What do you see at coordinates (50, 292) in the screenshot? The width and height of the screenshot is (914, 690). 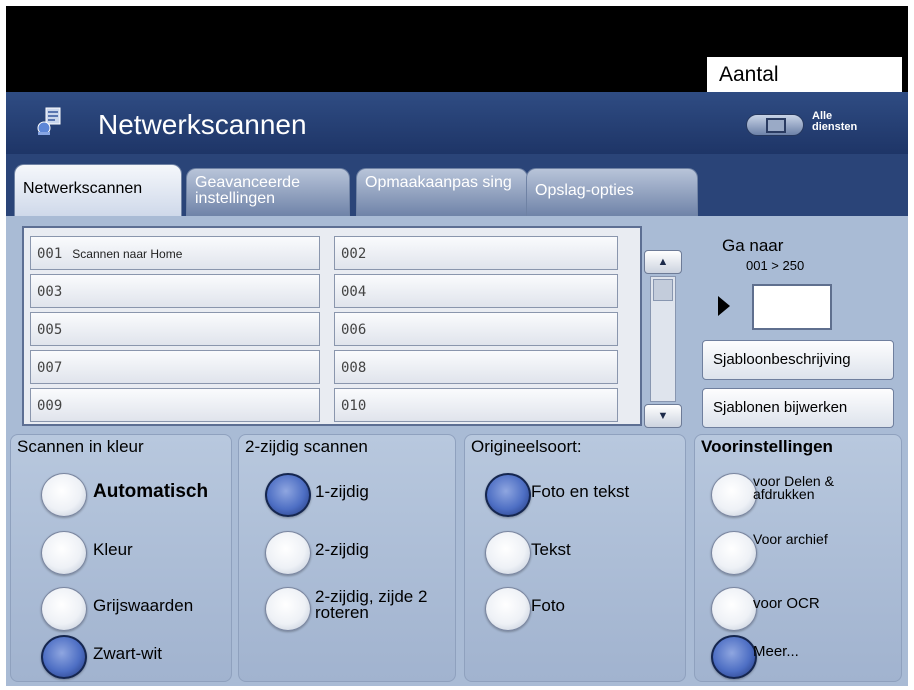 I see `template-number: 003` at bounding box center [50, 292].